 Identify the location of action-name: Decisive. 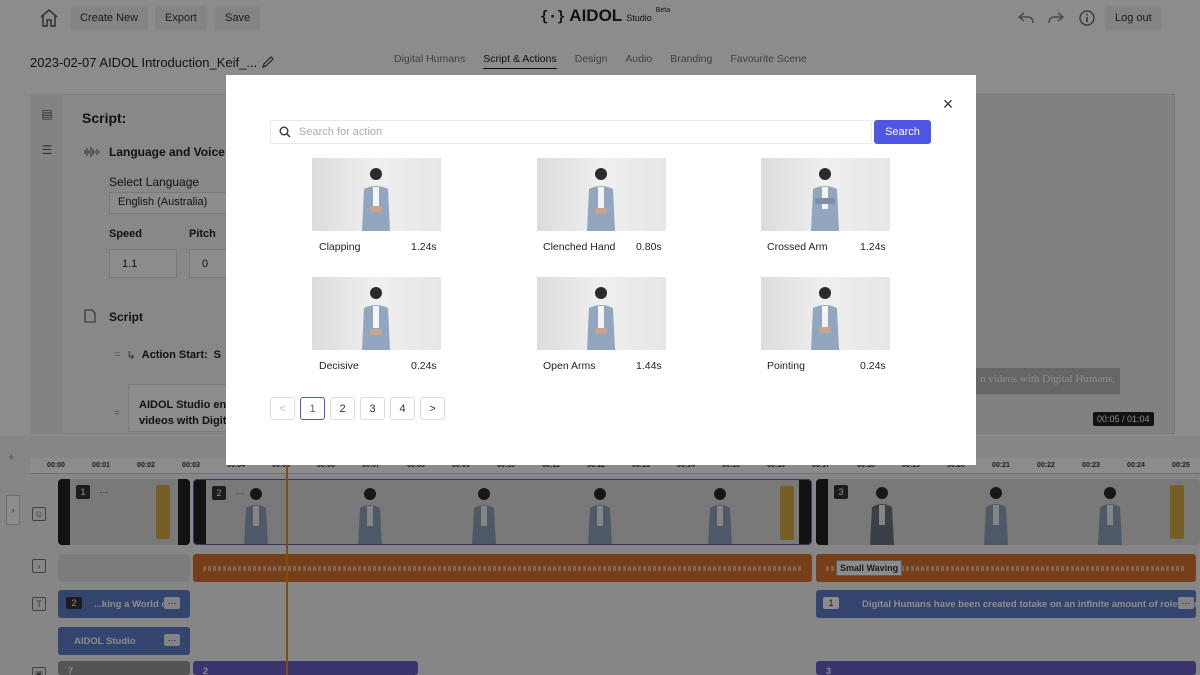
(339, 366).